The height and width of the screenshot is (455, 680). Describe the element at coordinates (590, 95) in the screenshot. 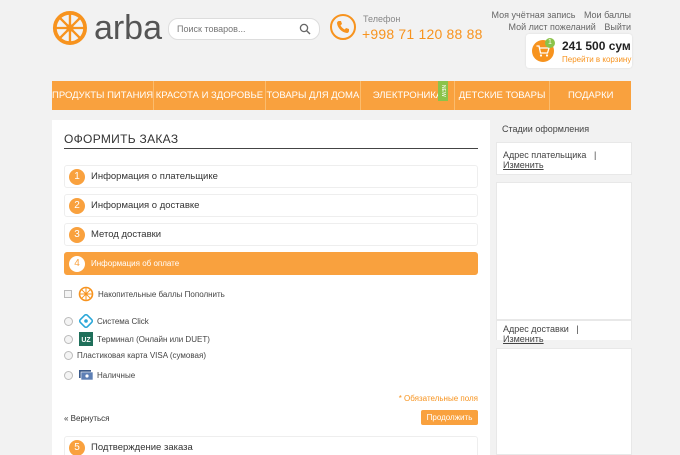

I see `nav-item-gifts: Подарки` at that location.